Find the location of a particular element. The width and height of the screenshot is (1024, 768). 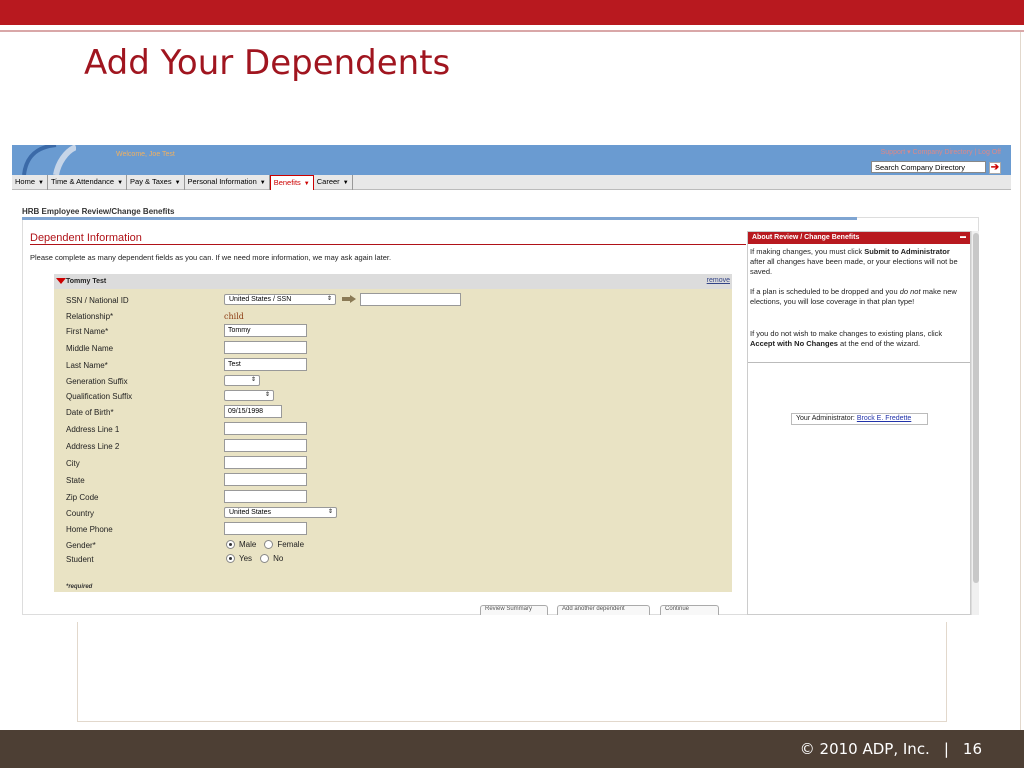

city-label: City is located at coordinates (73, 463).